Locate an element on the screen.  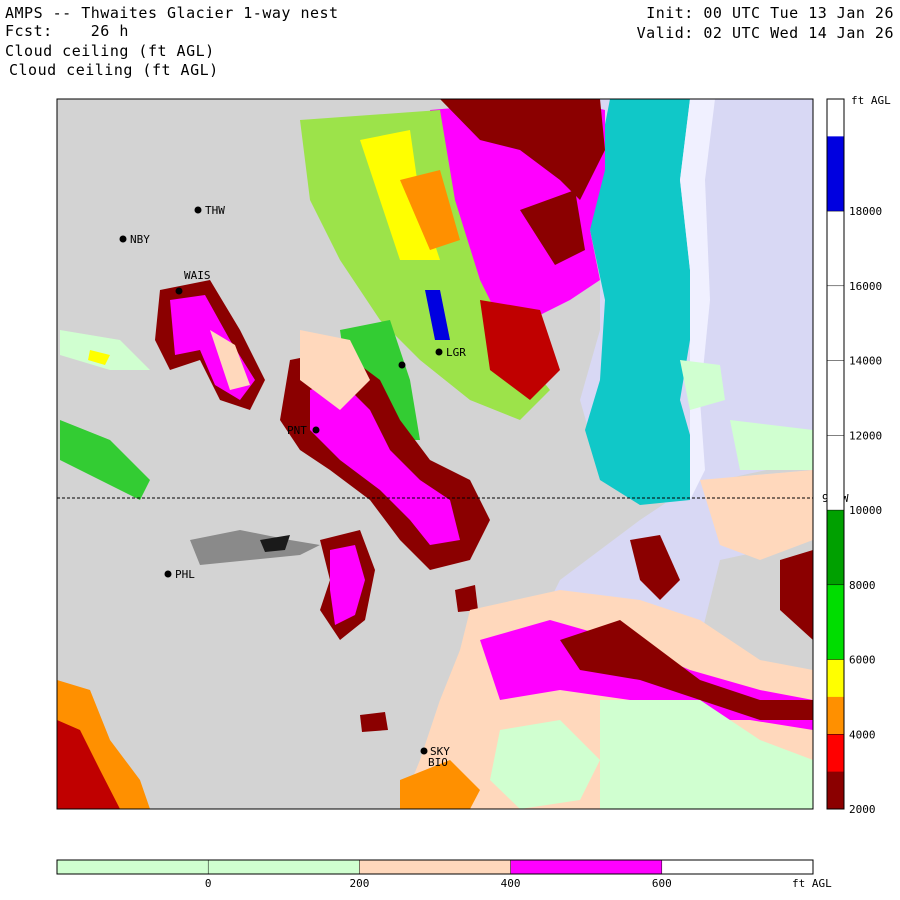
right-colorbar-tick-label: 12000 is located at coordinates (865, 435).